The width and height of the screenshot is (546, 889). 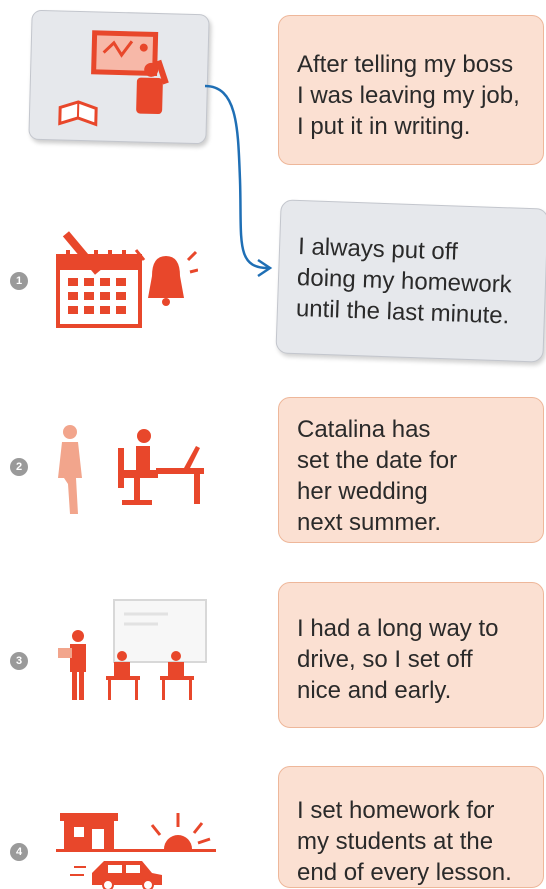 What do you see at coordinates (398, 628) in the screenshot?
I see `card-line: I had a long way to` at bounding box center [398, 628].